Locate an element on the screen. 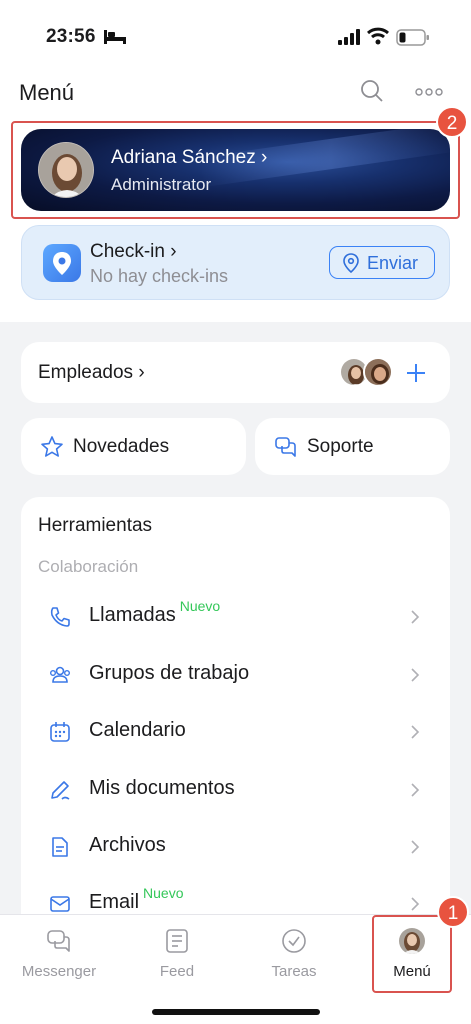  battery-icon is located at coordinates (412, 37).